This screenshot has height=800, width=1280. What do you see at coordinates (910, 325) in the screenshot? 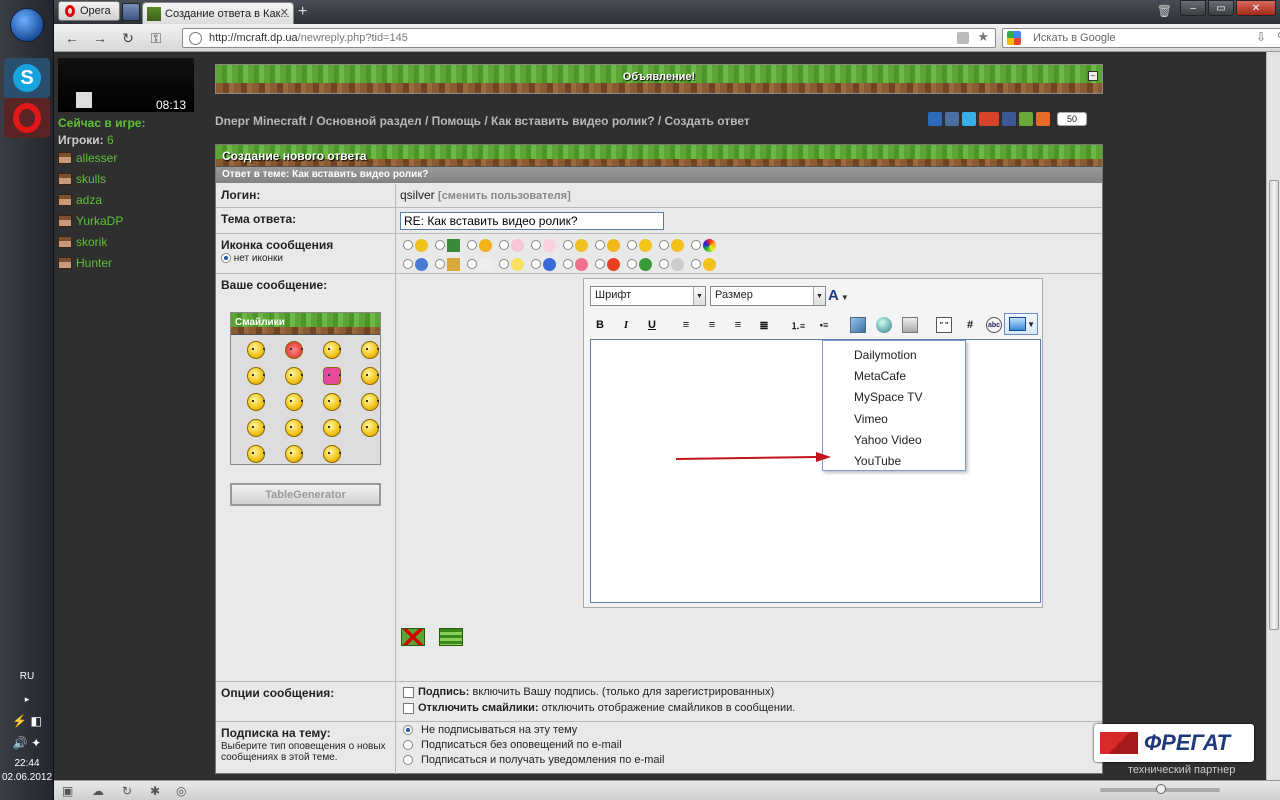
I see `insert-email-icon` at bounding box center [910, 325].